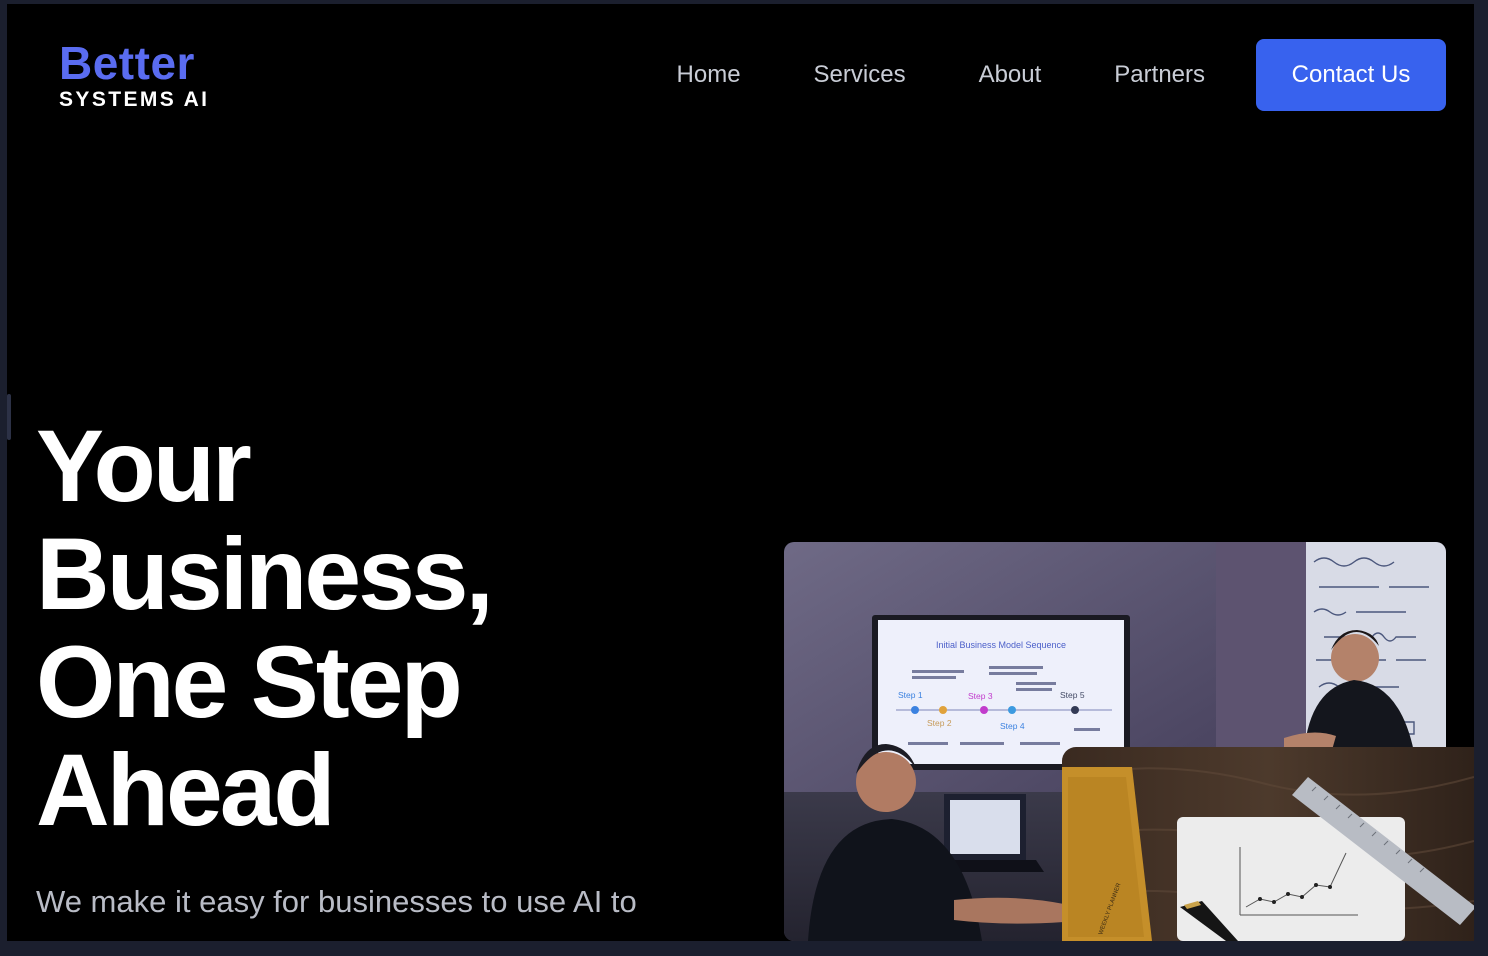  What do you see at coordinates (1061, 75) in the screenshot?
I see `main-navigation: Home Services About Partners Contact Us` at bounding box center [1061, 75].